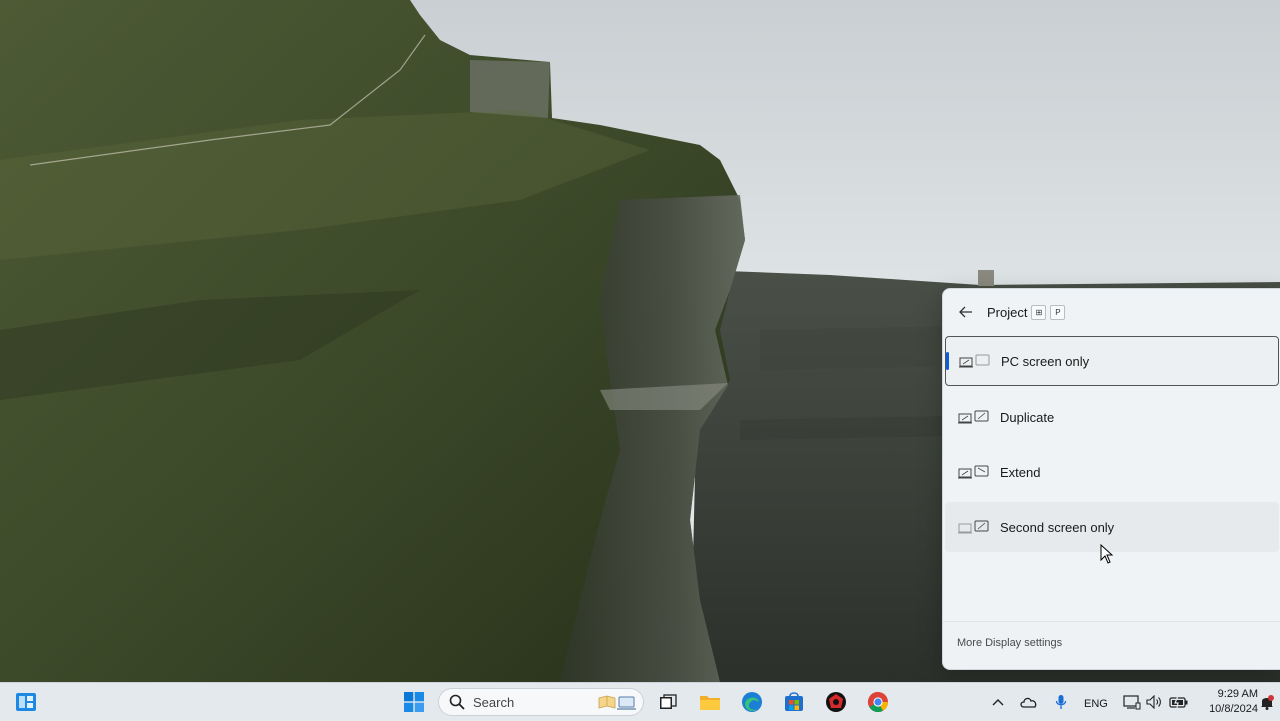 This screenshot has width=1280, height=721. What do you see at coordinates (1112, 472) in the screenshot?
I see `option-extend: Extend` at bounding box center [1112, 472].